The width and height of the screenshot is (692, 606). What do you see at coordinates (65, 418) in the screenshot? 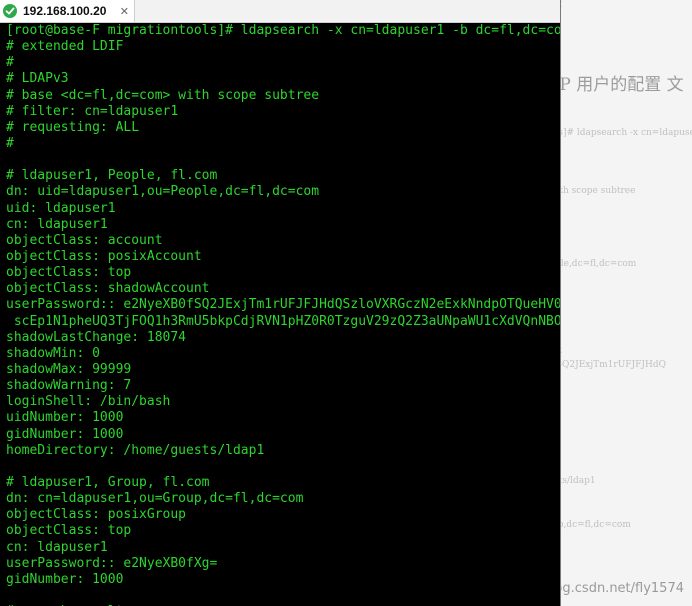
I see `terminal-line: uidNumber: 1000` at bounding box center [65, 418].